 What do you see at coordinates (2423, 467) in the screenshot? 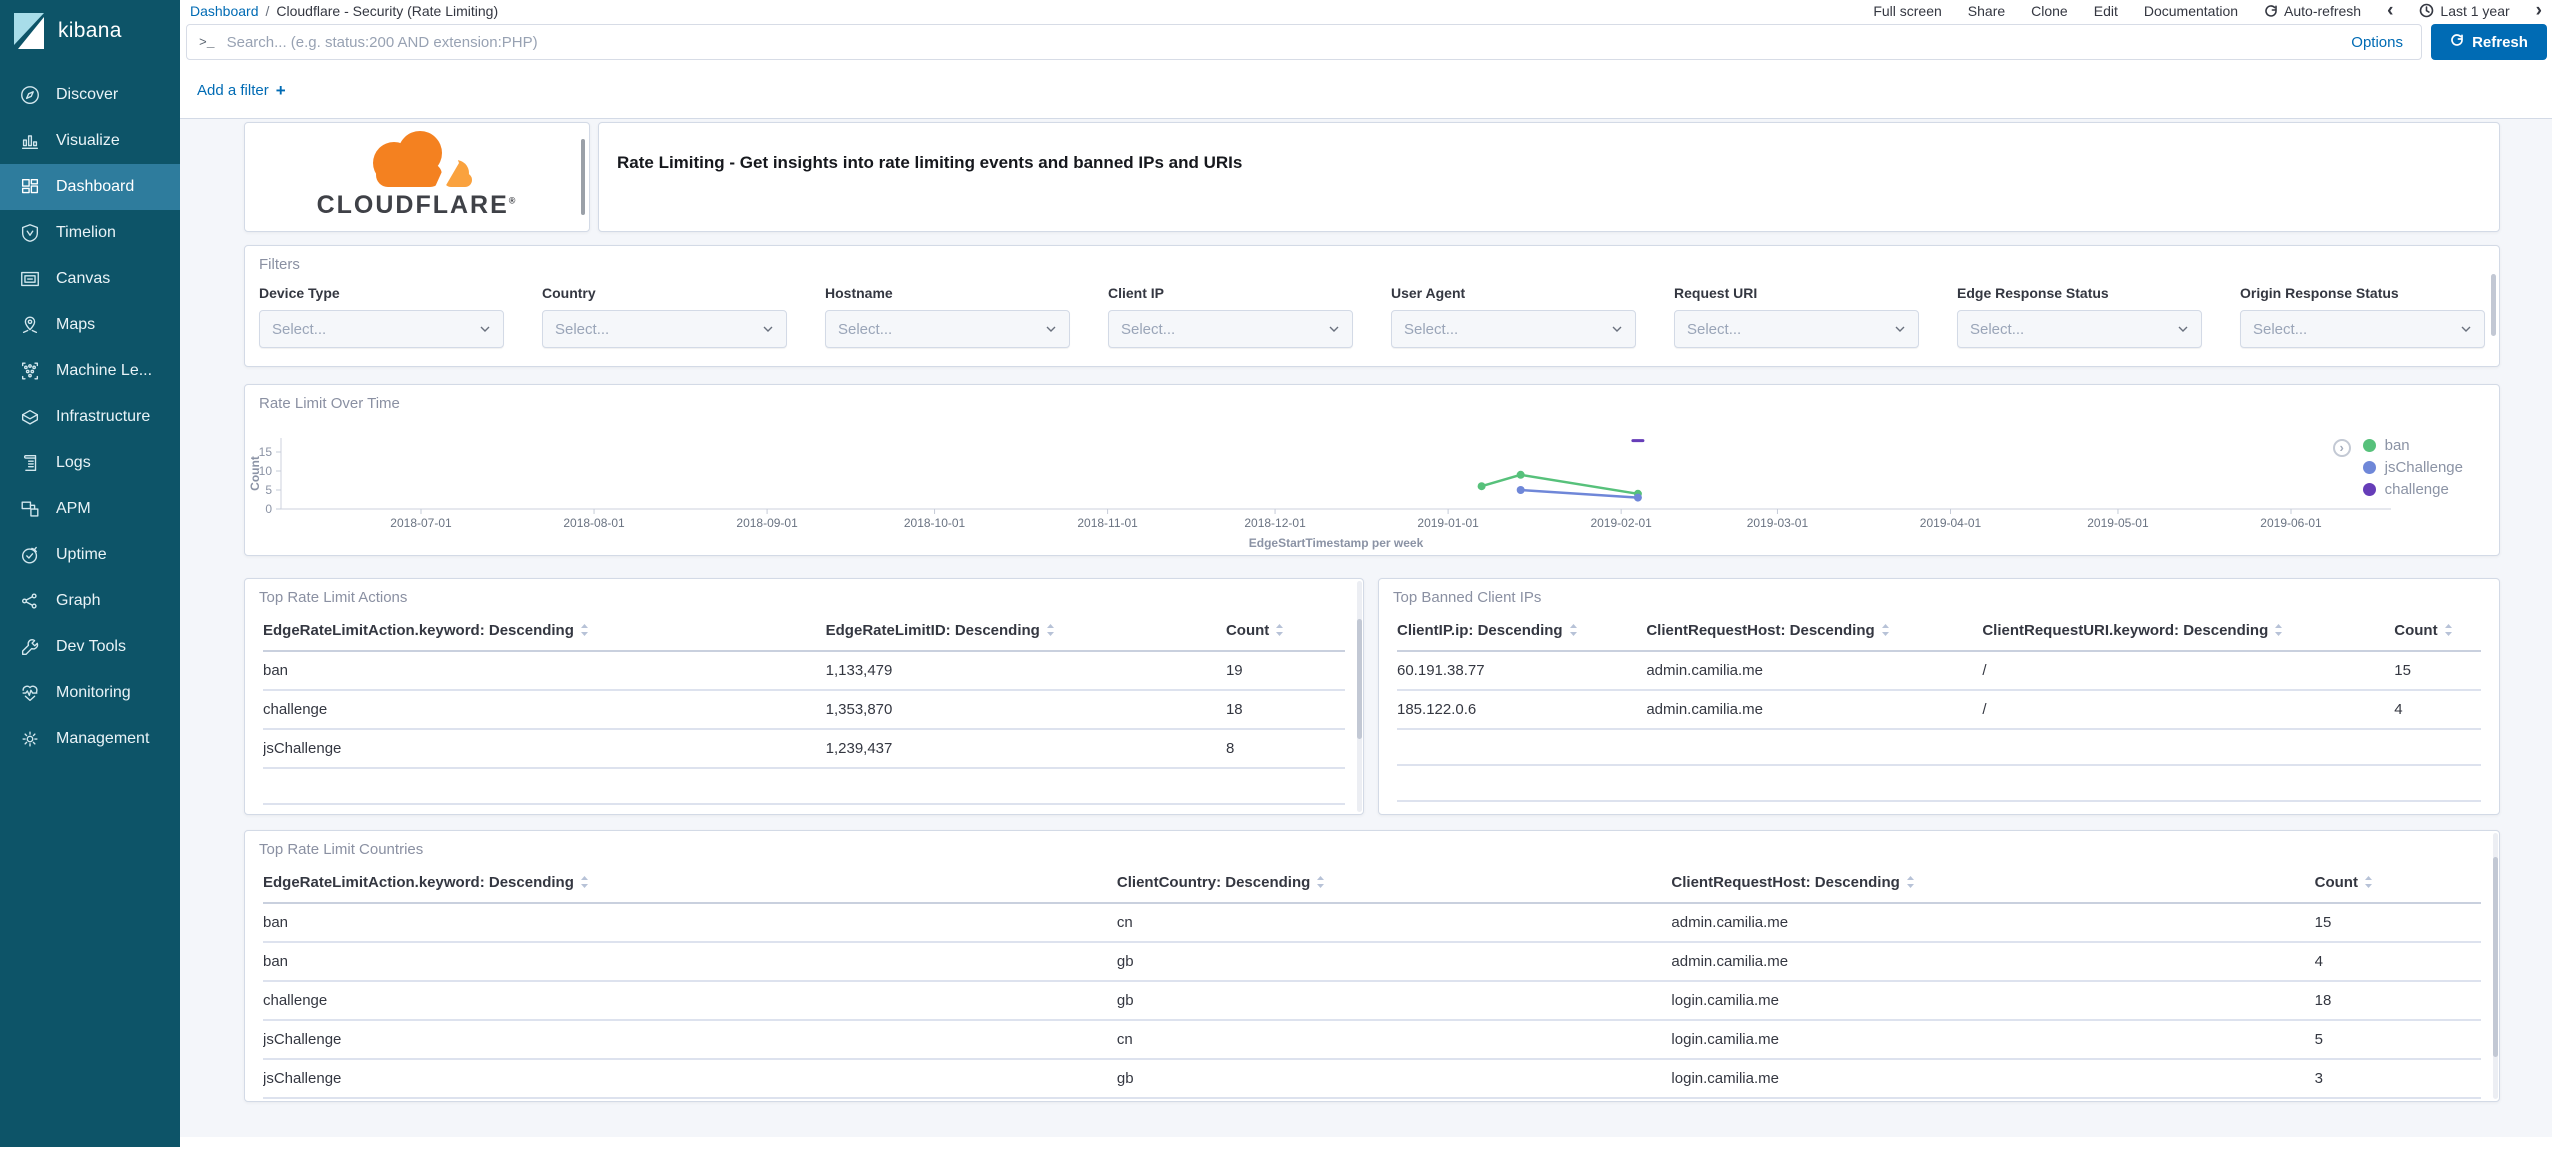
I see `legend-label: jsChallenge` at bounding box center [2423, 467].